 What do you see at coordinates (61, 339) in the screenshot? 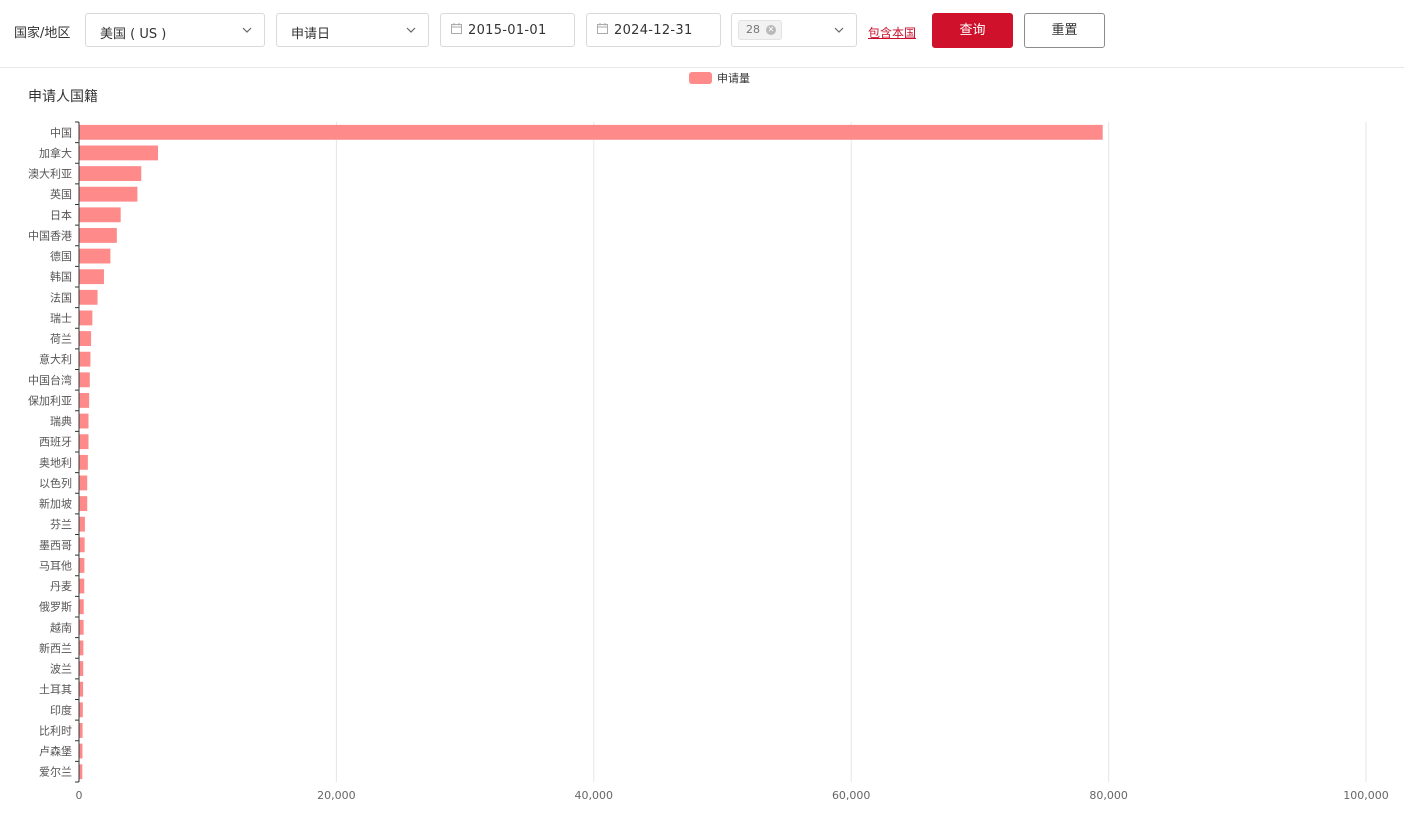
I see `y-tick-label: 荷兰` at bounding box center [61, 339].